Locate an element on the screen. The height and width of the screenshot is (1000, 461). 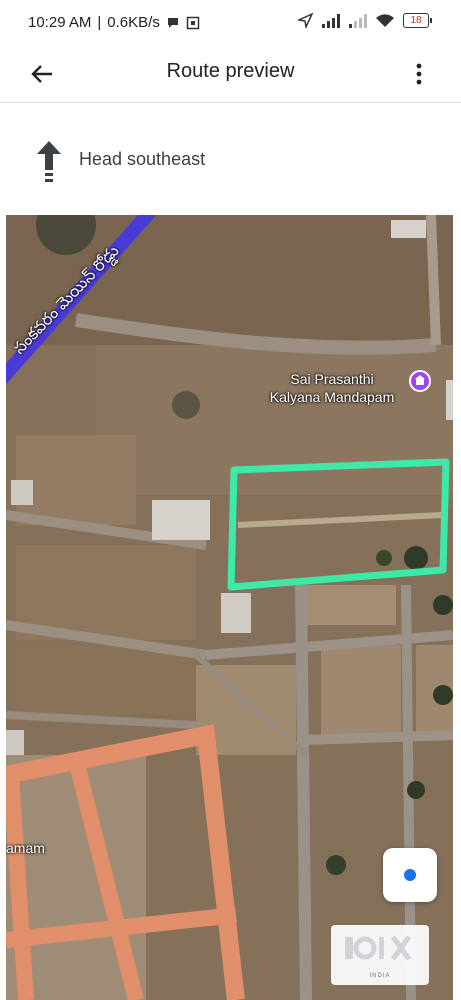
direction-text: Head southeast is located at coordinates (142, 159).